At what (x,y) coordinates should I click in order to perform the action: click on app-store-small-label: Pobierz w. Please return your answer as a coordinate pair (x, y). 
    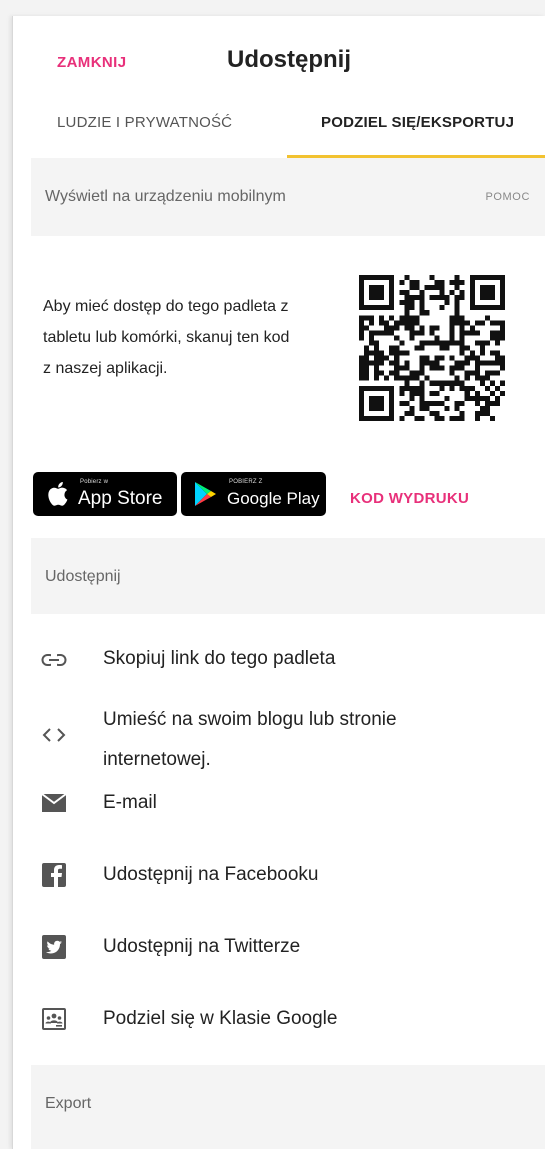
    Looking at the image, I should click on (94, 482).